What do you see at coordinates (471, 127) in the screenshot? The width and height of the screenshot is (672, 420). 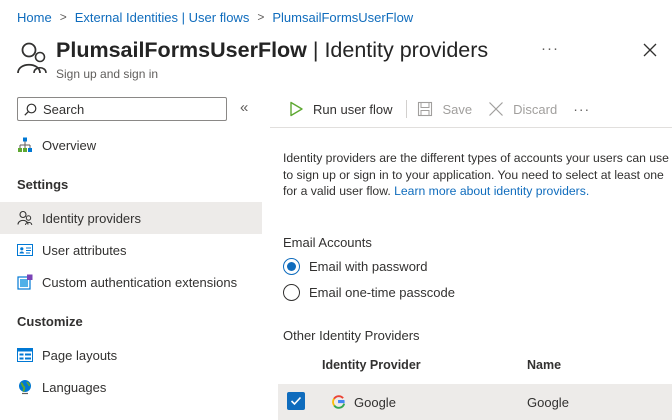 I see `toolbar-divider` at bounding box center [471, 127].